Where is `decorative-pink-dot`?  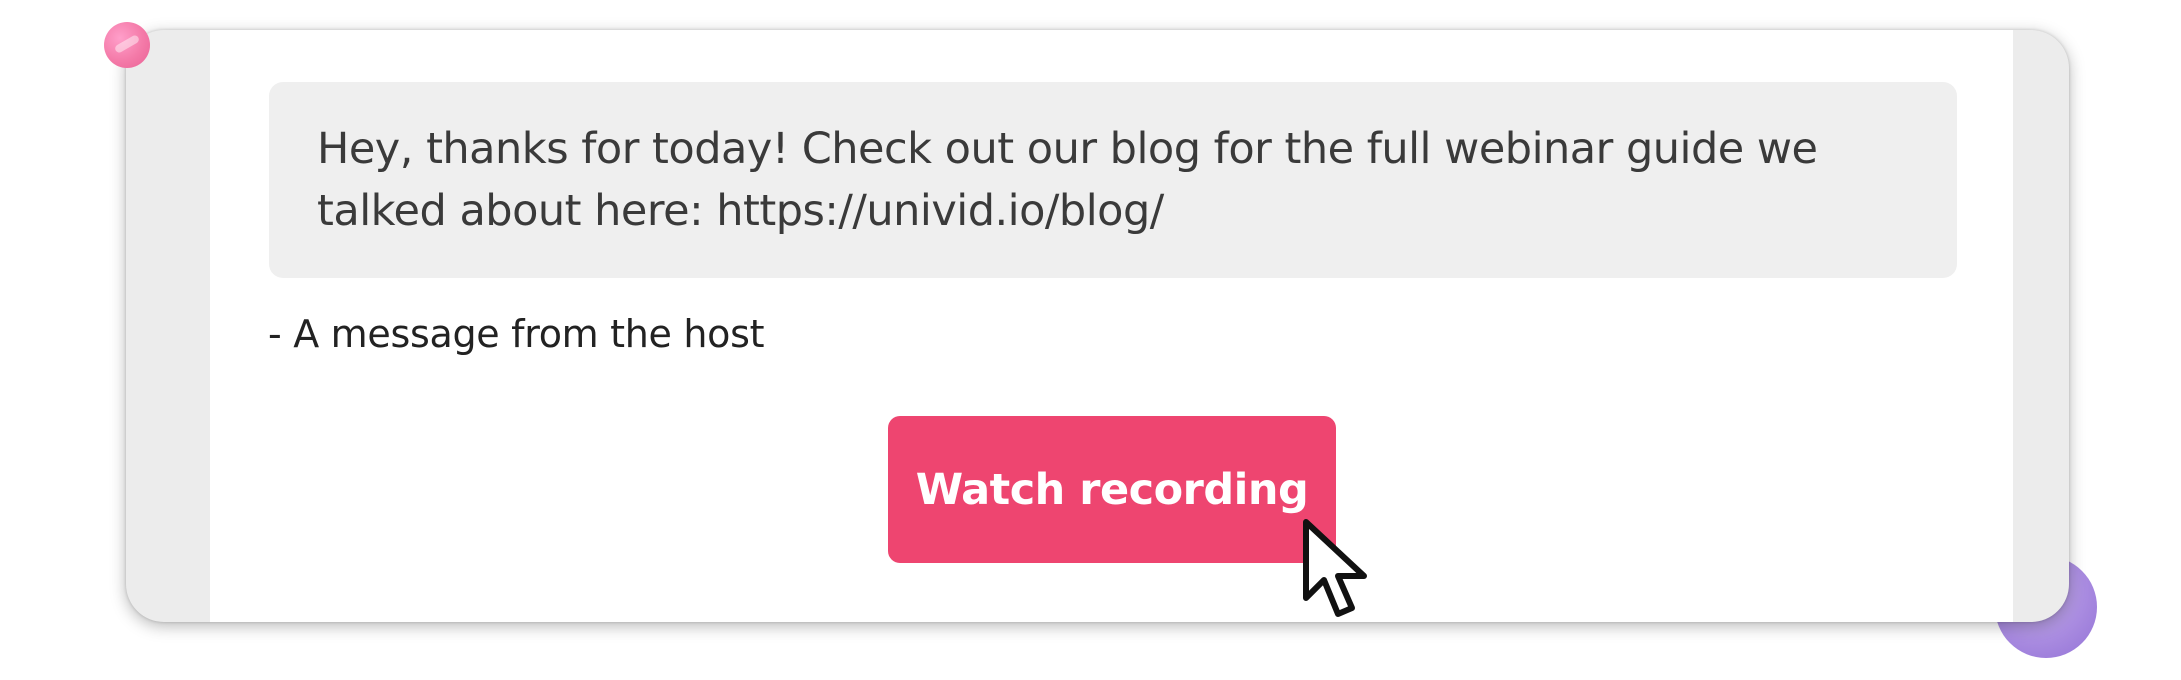 decorative-pink-dot is located at coordinates (127, 45).